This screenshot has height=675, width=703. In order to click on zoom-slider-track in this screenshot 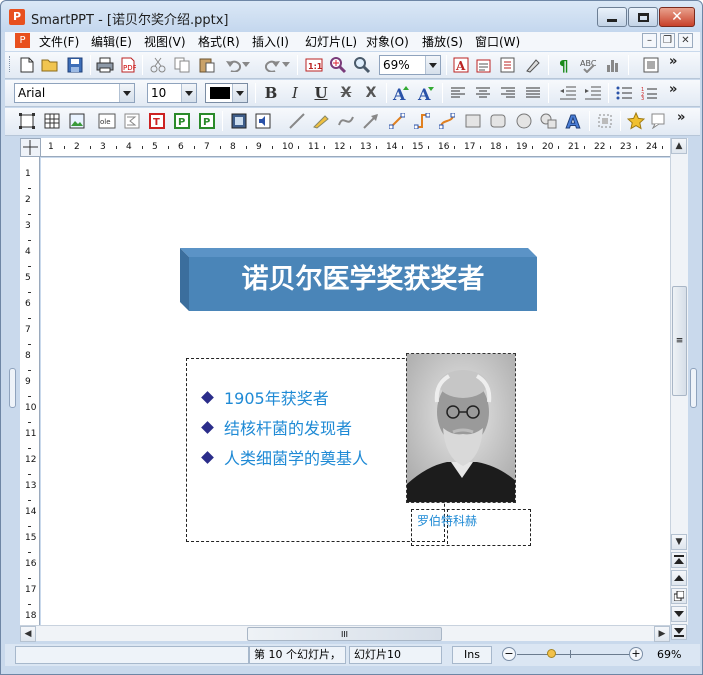, I will do `click(575, 654)`.